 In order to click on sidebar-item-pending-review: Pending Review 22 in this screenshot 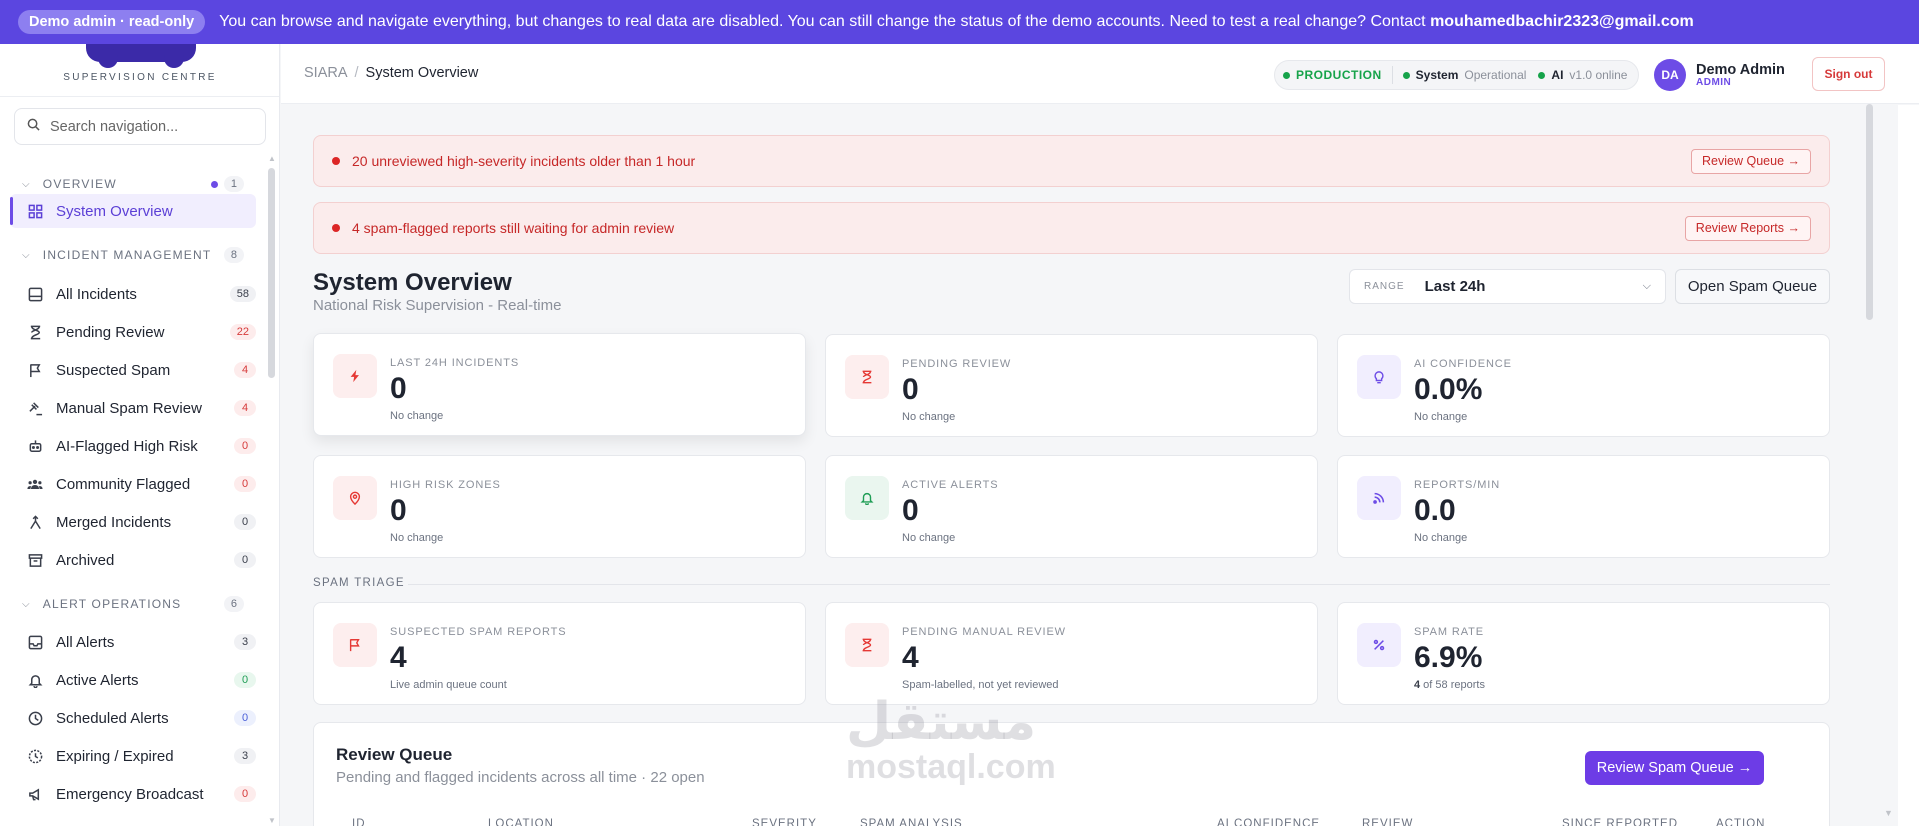, I will do `click(133, 332)`.